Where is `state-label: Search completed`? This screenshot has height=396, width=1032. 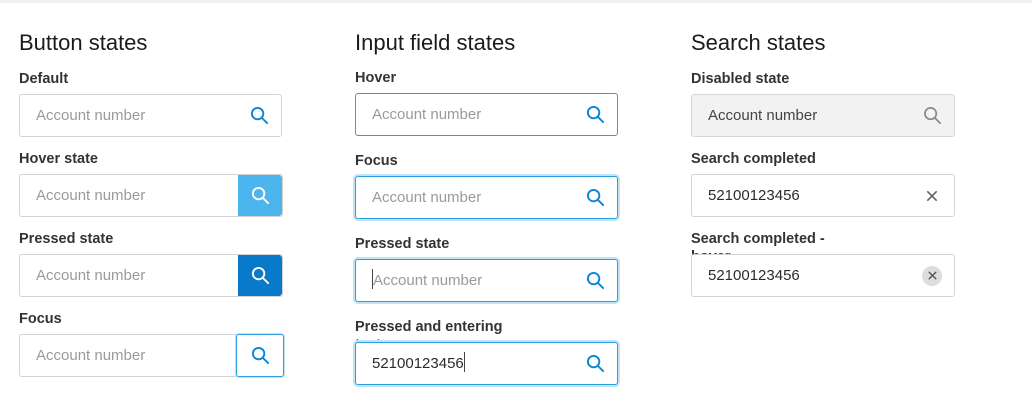 state-label: Search completed is located at coordinates (753, 159).